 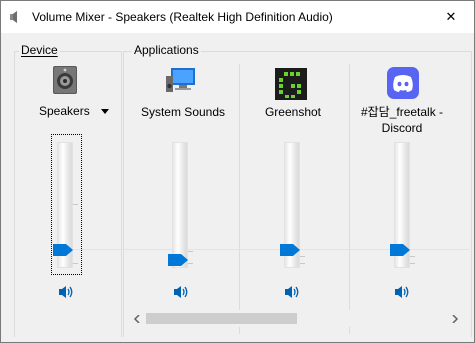 What do you see at coordinates (63, 250) in the screenshot?
I see `device-volume-thumb` at bounding box center [63, 250].